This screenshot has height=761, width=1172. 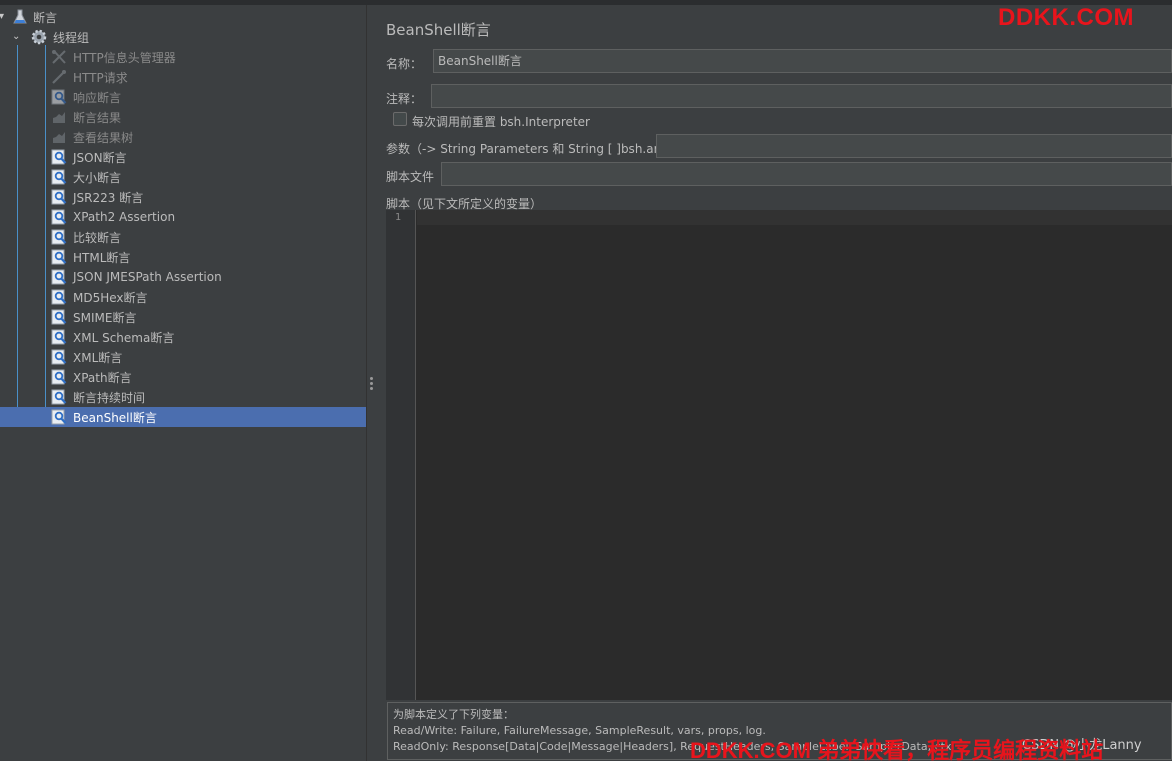 What do you see at coordinates (801, 96) in the screenshot?
I see `comment-field` at bounding box center [801, 96].